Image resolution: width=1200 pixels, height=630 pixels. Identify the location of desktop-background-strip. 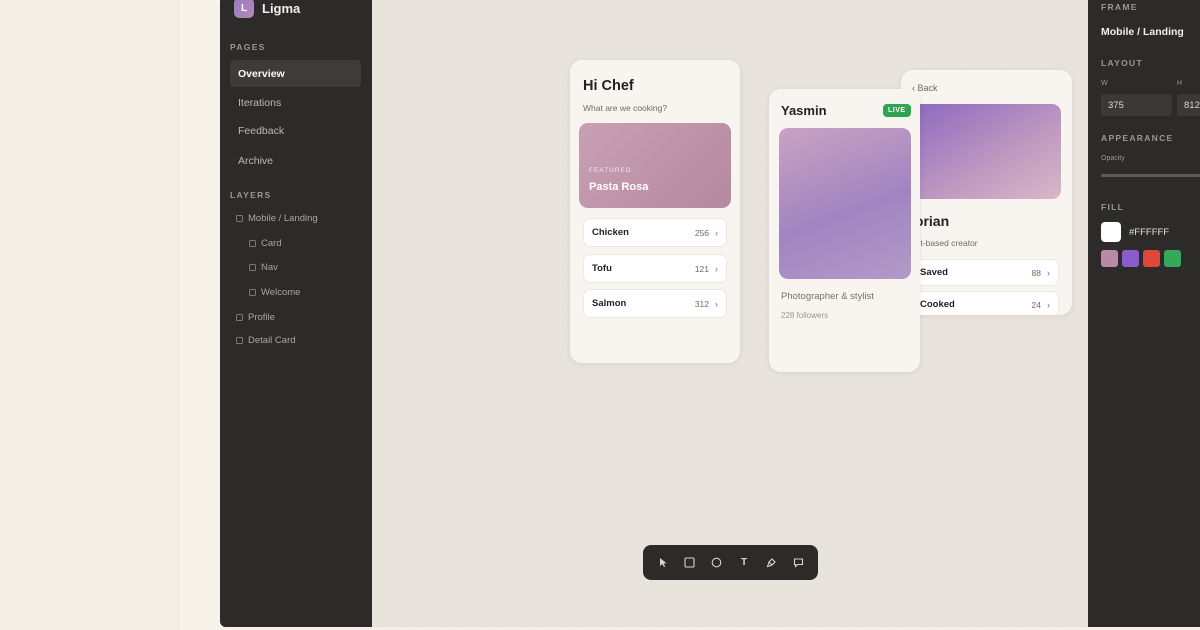
(200, 315).